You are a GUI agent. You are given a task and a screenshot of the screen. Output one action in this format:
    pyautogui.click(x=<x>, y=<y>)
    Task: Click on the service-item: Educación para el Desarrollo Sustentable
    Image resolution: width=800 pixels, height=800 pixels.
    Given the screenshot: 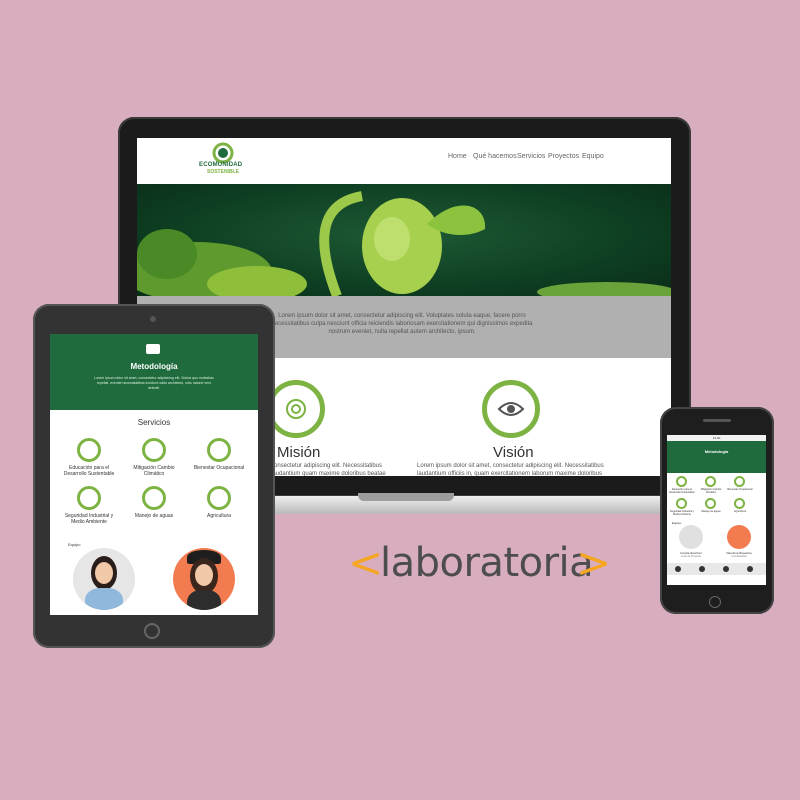 What is the action you would take?
    pyautogui.click(x=89, y=457)
    